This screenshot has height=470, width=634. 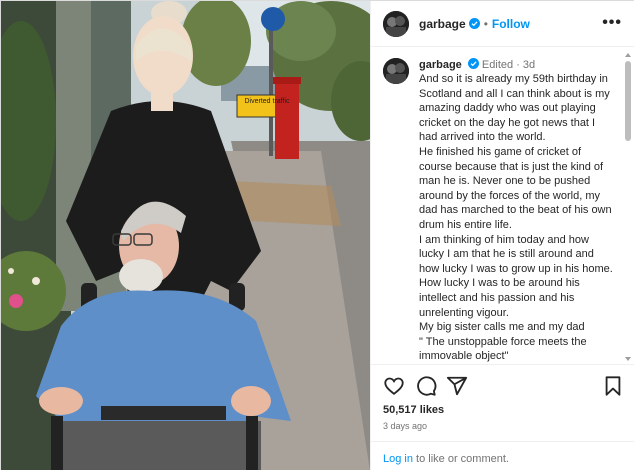 What do you see at coordinates (398, 459) in the screenshot?
I see `login-link: Log in` at bounding box center [398, 459].